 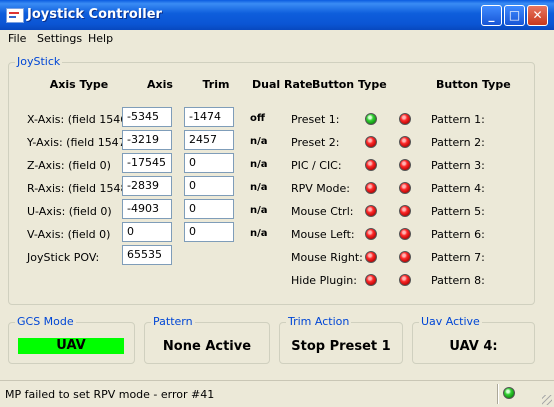 I want to click on pattern-label-6: Pattern 6:, so click(x=458, y=234).